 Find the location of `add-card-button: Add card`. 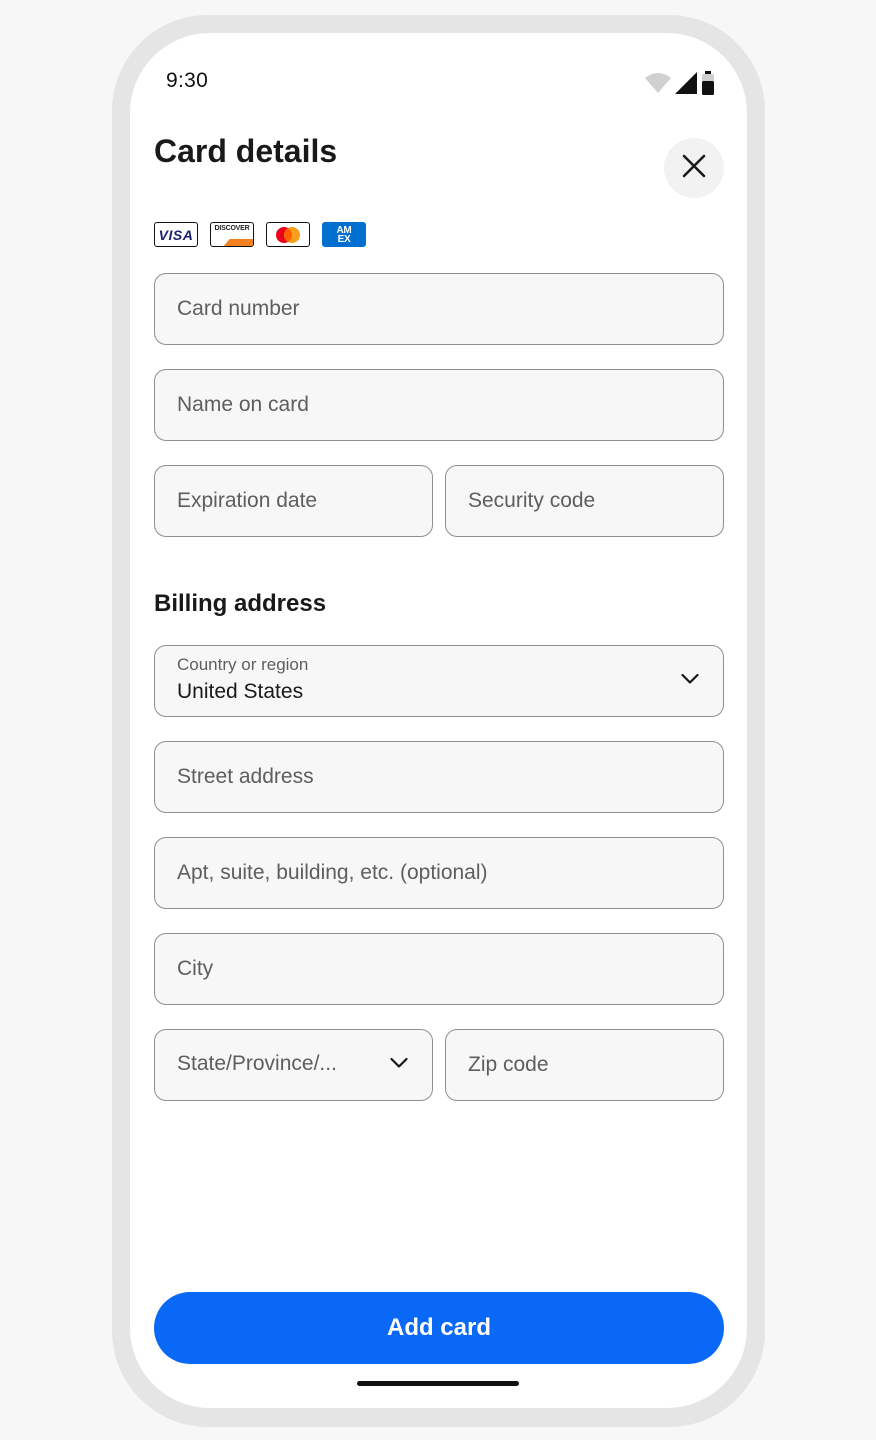

add-card-button: Add card is located at coordinates (439, 1328).